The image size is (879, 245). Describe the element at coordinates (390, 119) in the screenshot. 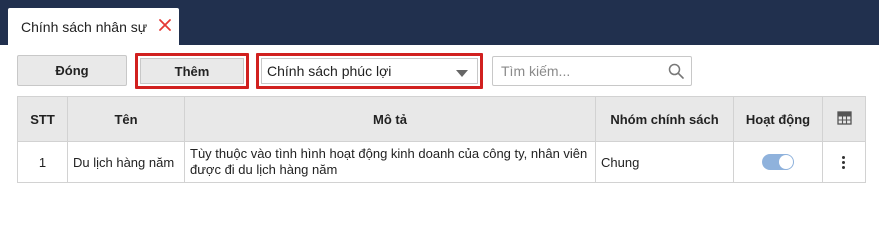

I see `column-header-description: Mô tả` at that location.